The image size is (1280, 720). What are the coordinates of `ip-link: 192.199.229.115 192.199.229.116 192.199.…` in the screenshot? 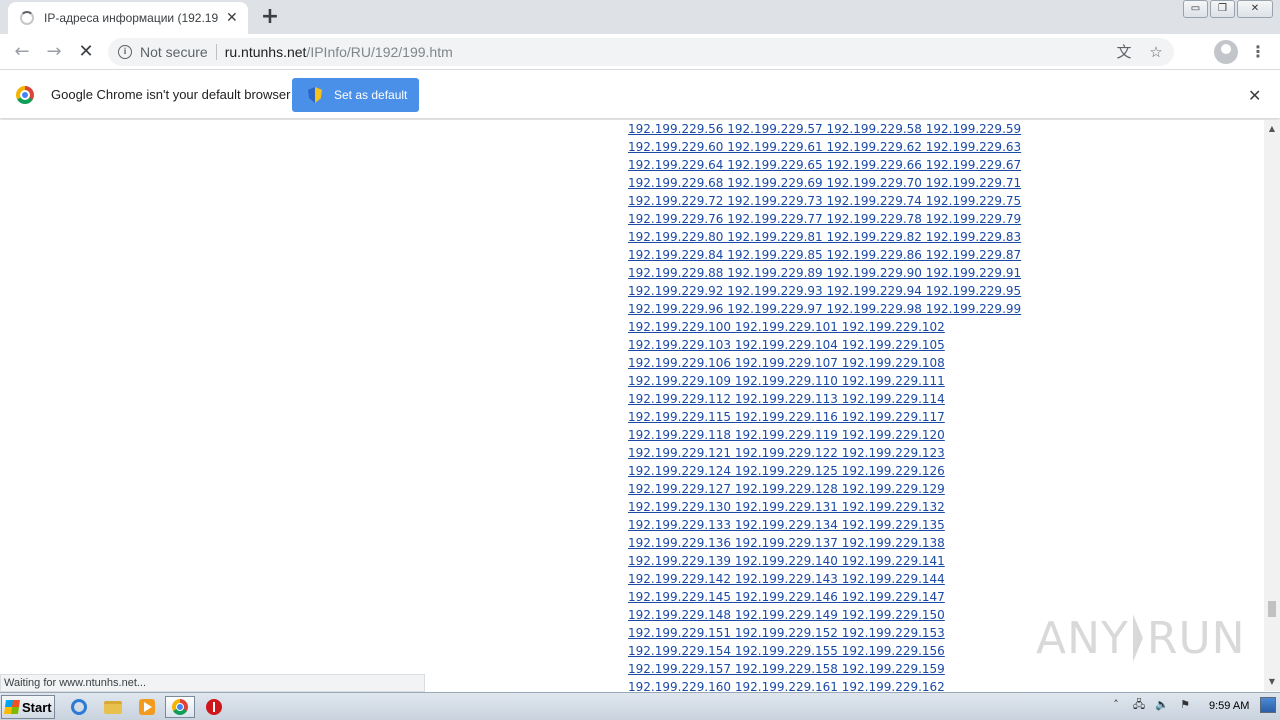 It's located at (786, 417).